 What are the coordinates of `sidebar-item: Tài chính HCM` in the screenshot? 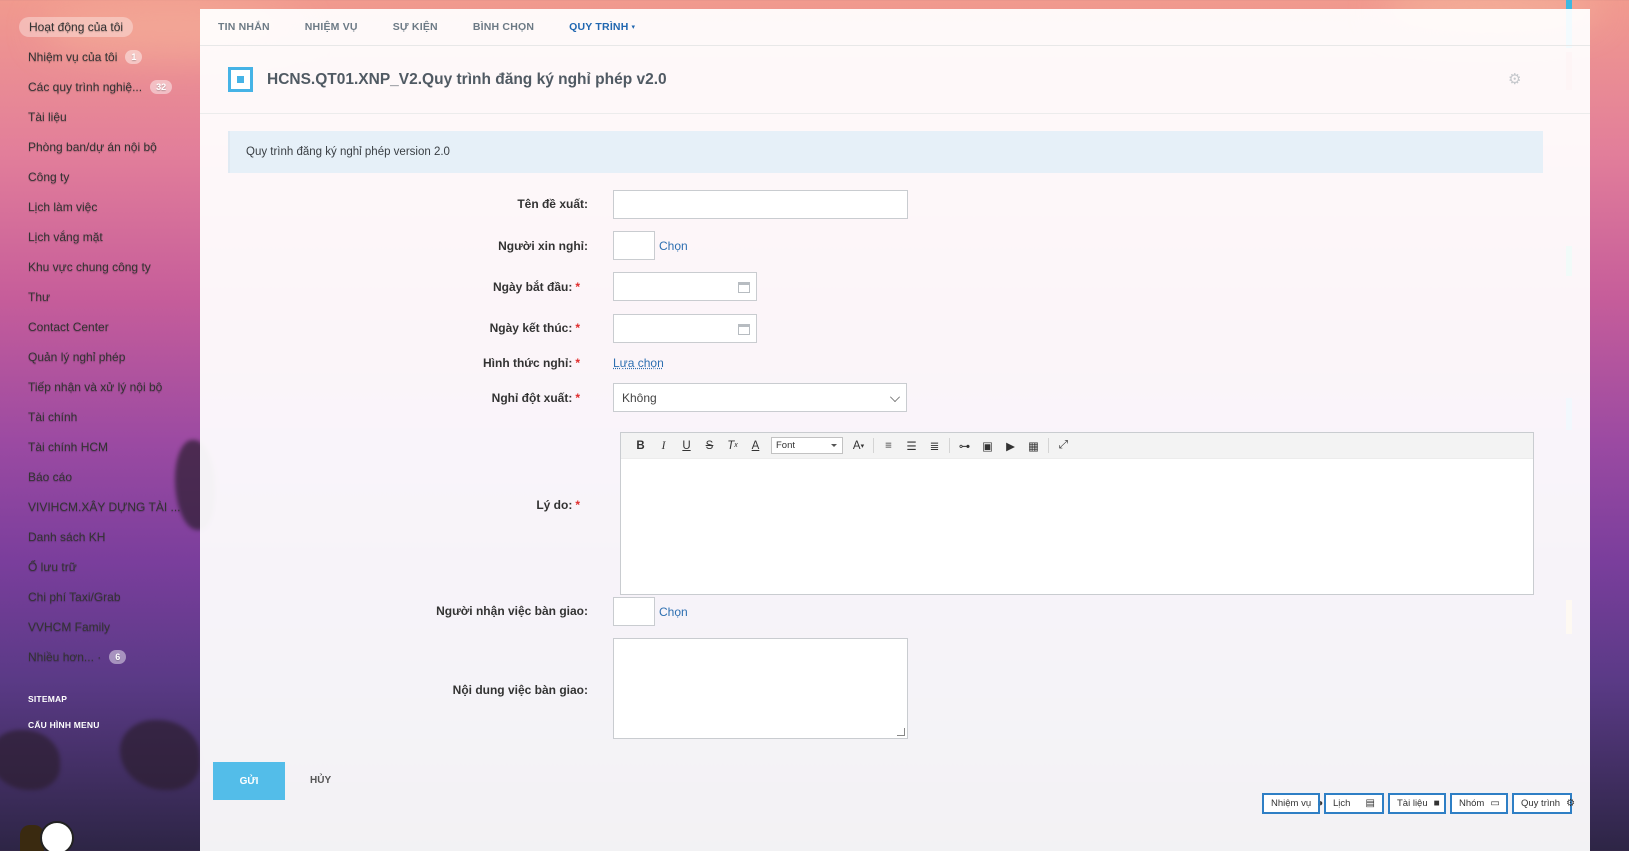 It's located at (100, 447).